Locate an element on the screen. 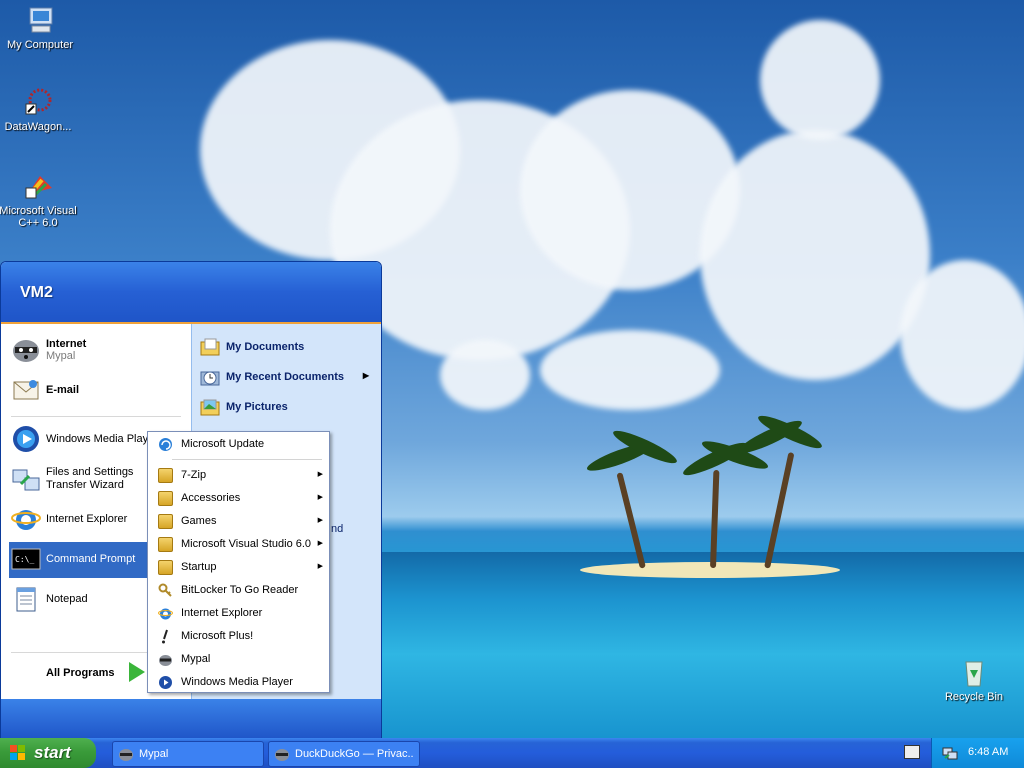  submenu-item-internet-explorer: Internet Explorer is located at coordinates (238, 613).